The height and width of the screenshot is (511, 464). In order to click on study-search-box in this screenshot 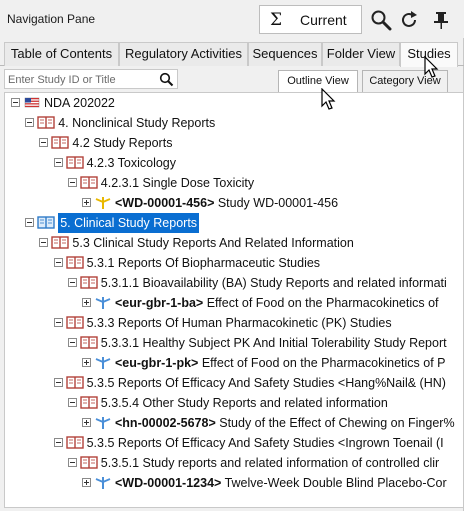, I will do `click(91, 79)`.